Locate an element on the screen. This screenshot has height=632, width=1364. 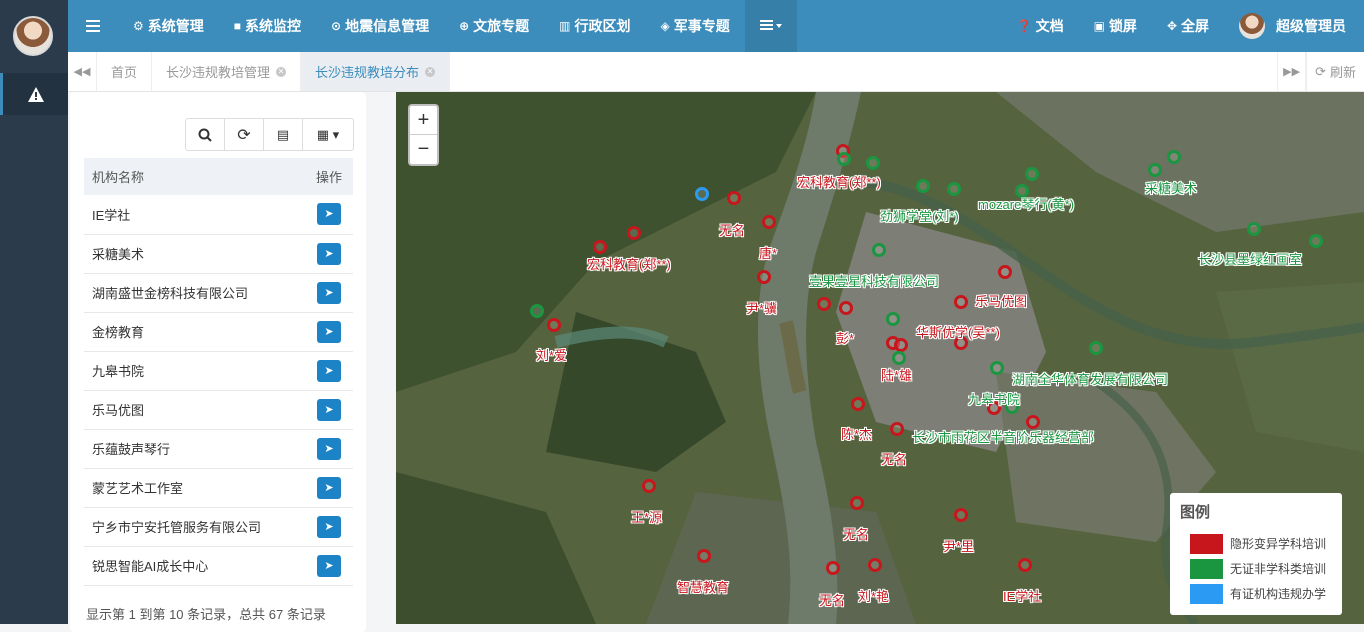
docs-link: ❓ 文档 is located at coordinates (1040, 26).